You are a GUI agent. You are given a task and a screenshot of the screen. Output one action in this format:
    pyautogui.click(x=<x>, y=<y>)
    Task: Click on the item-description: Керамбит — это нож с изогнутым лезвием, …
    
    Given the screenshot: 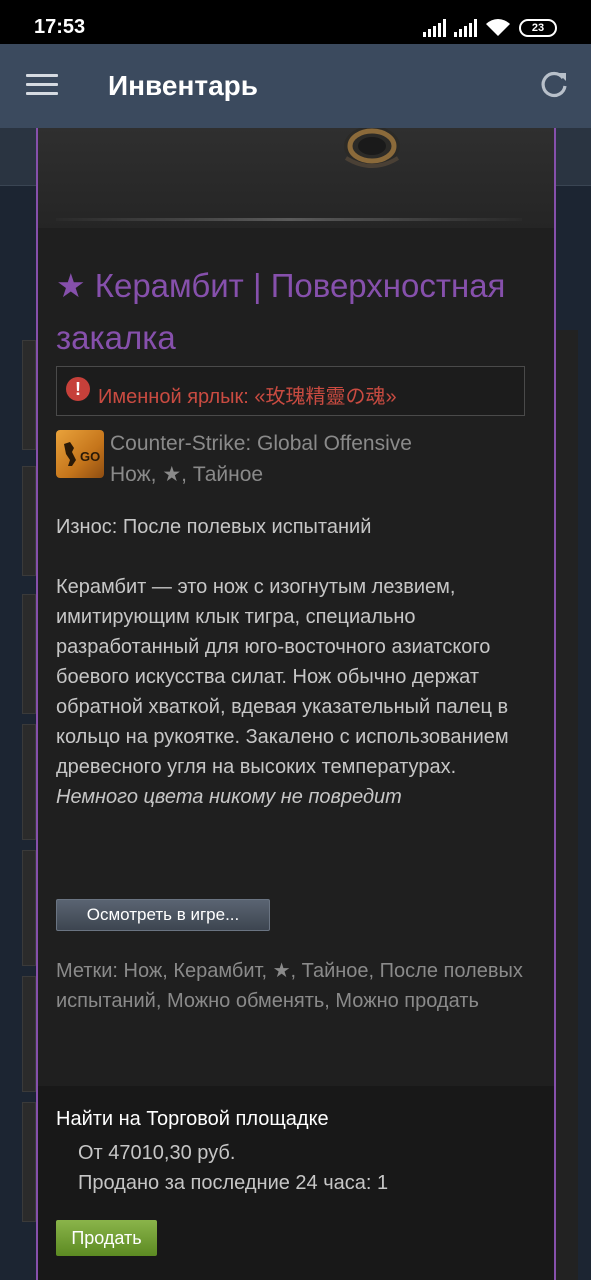 What is the action you would take?
    pyautogui.click(x=292, y=692)
    